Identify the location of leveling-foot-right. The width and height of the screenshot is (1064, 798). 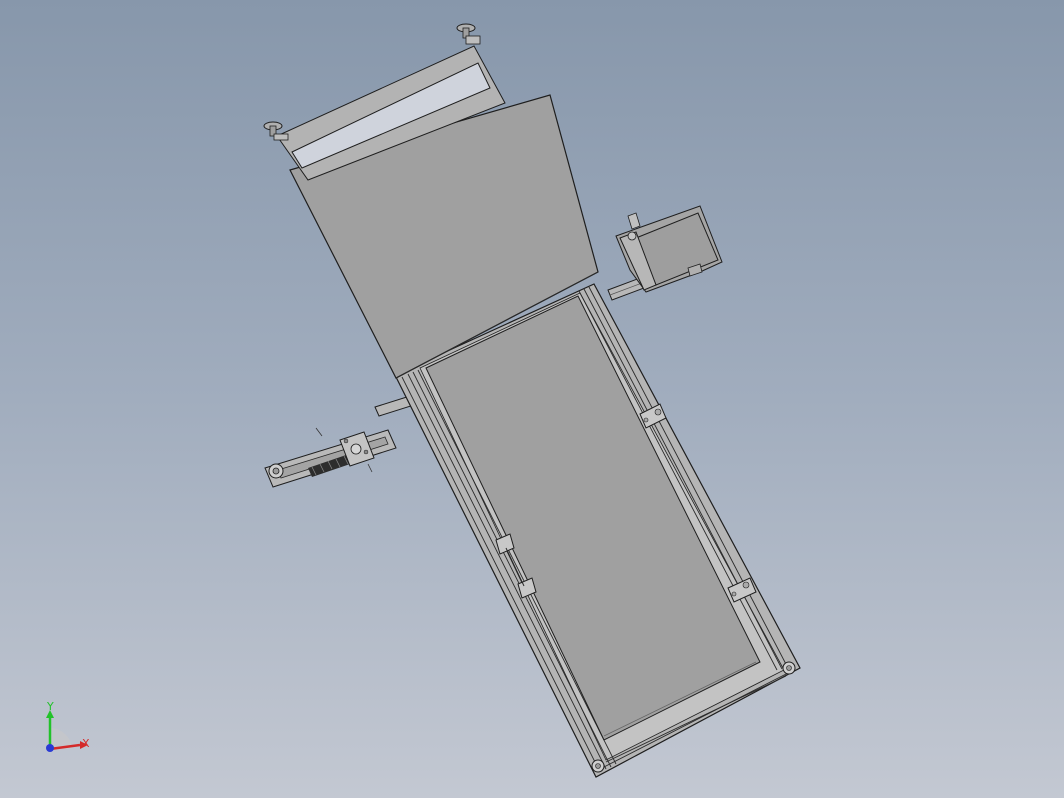
(468, 34).